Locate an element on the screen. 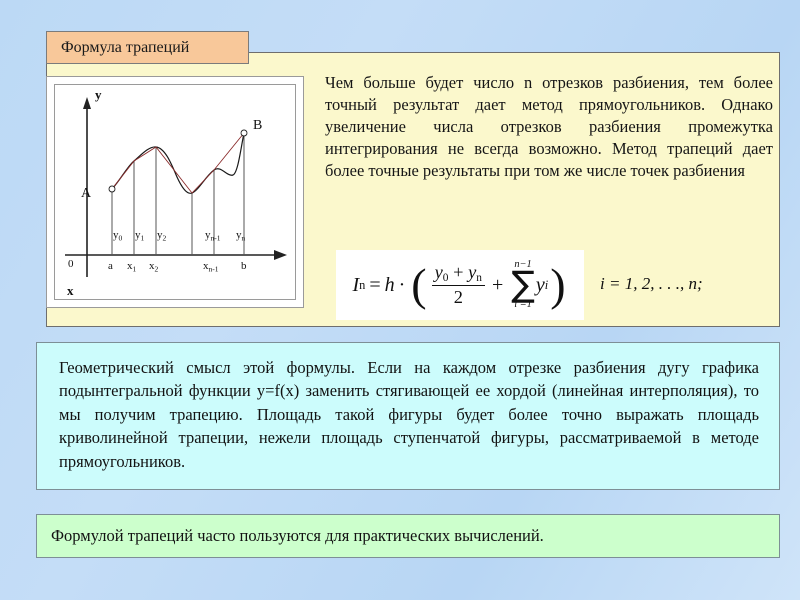 The height and width of the screenshot is (600, 800). formula-fraction: y0 + yn 2 is located at coordinates (458, 285).